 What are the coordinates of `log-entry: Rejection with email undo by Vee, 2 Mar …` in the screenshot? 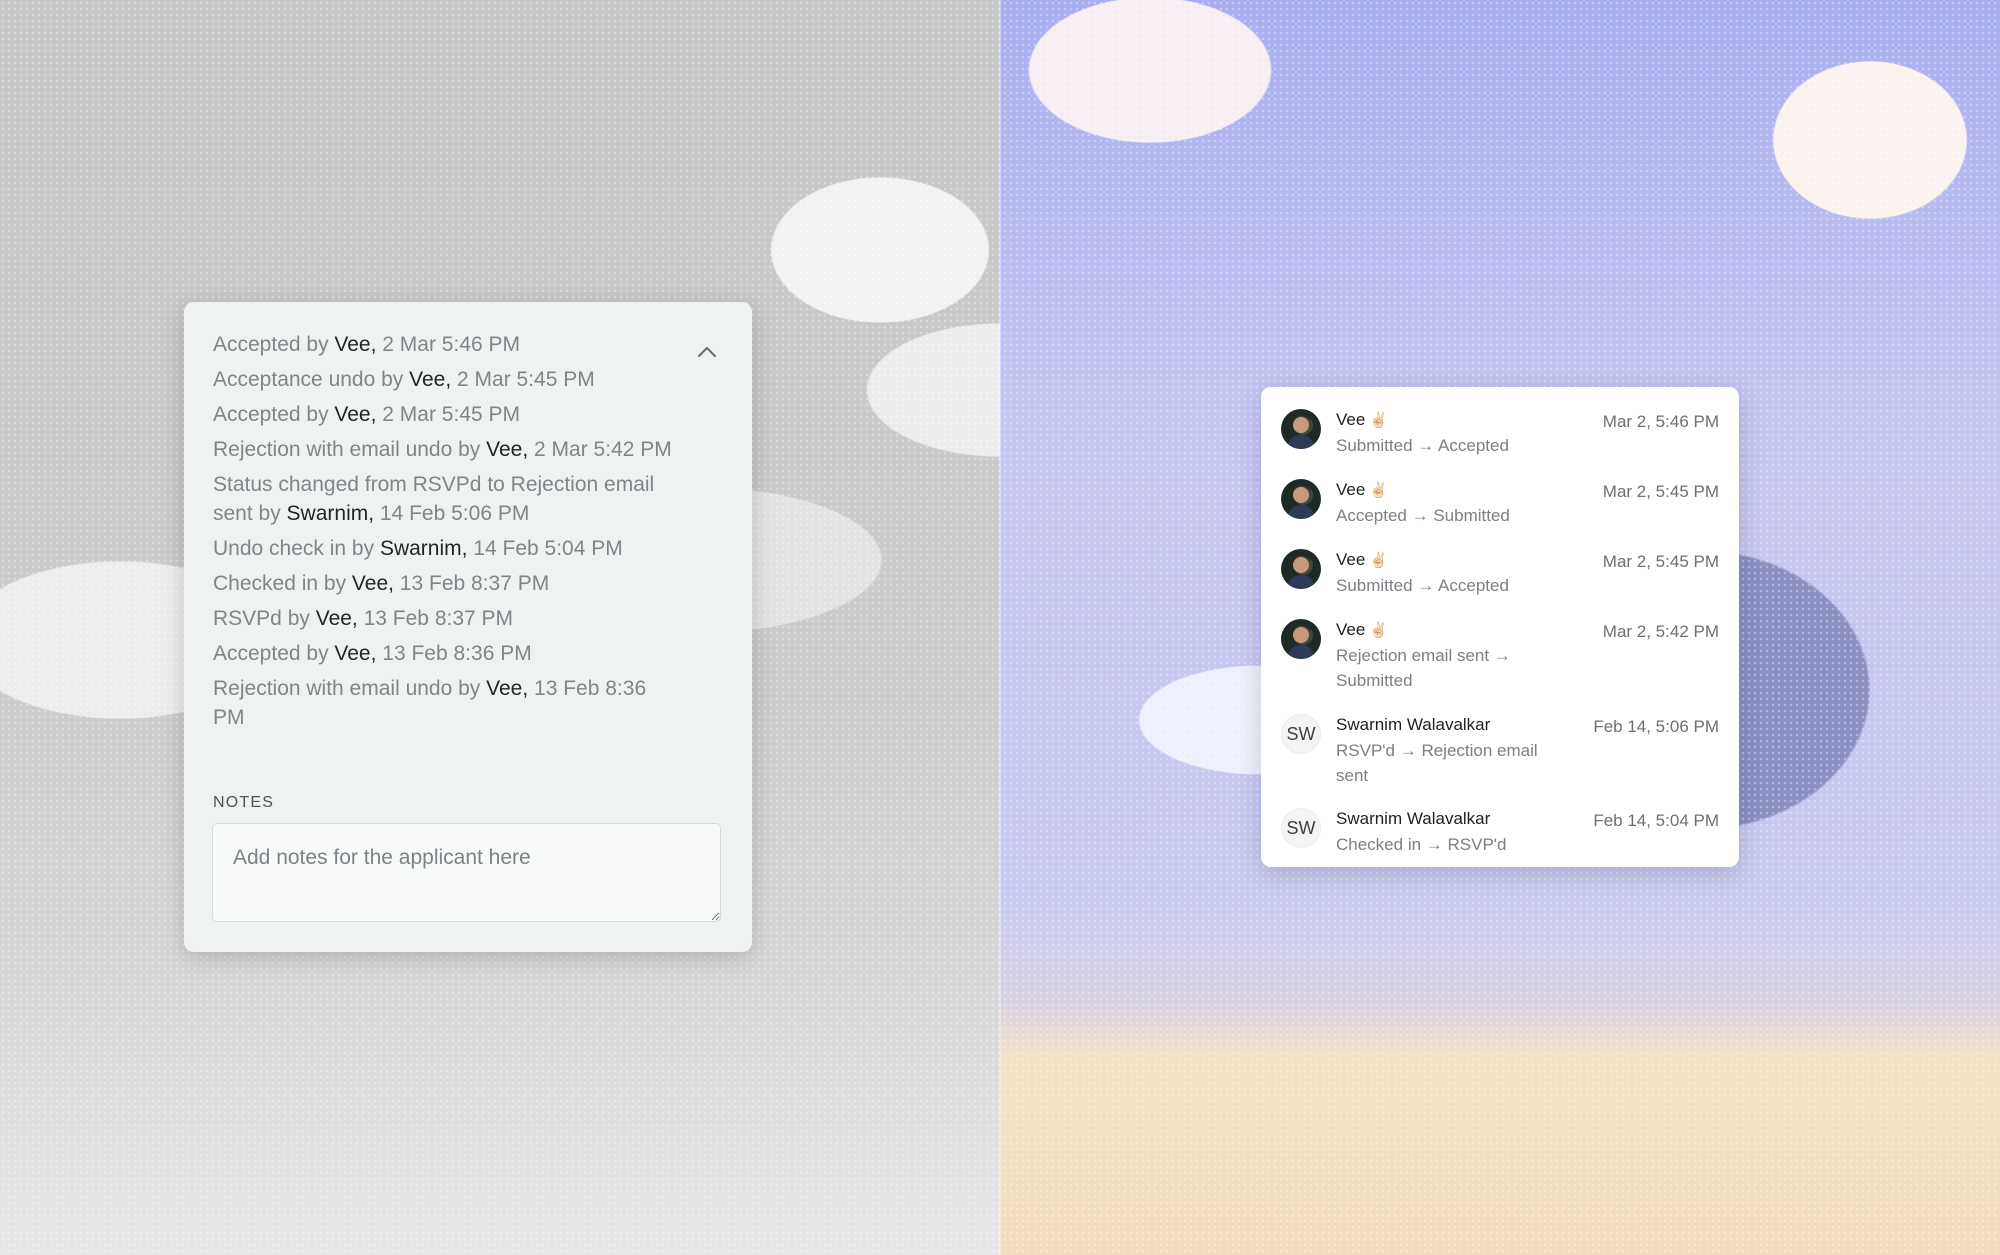 It's located at (442, 449).